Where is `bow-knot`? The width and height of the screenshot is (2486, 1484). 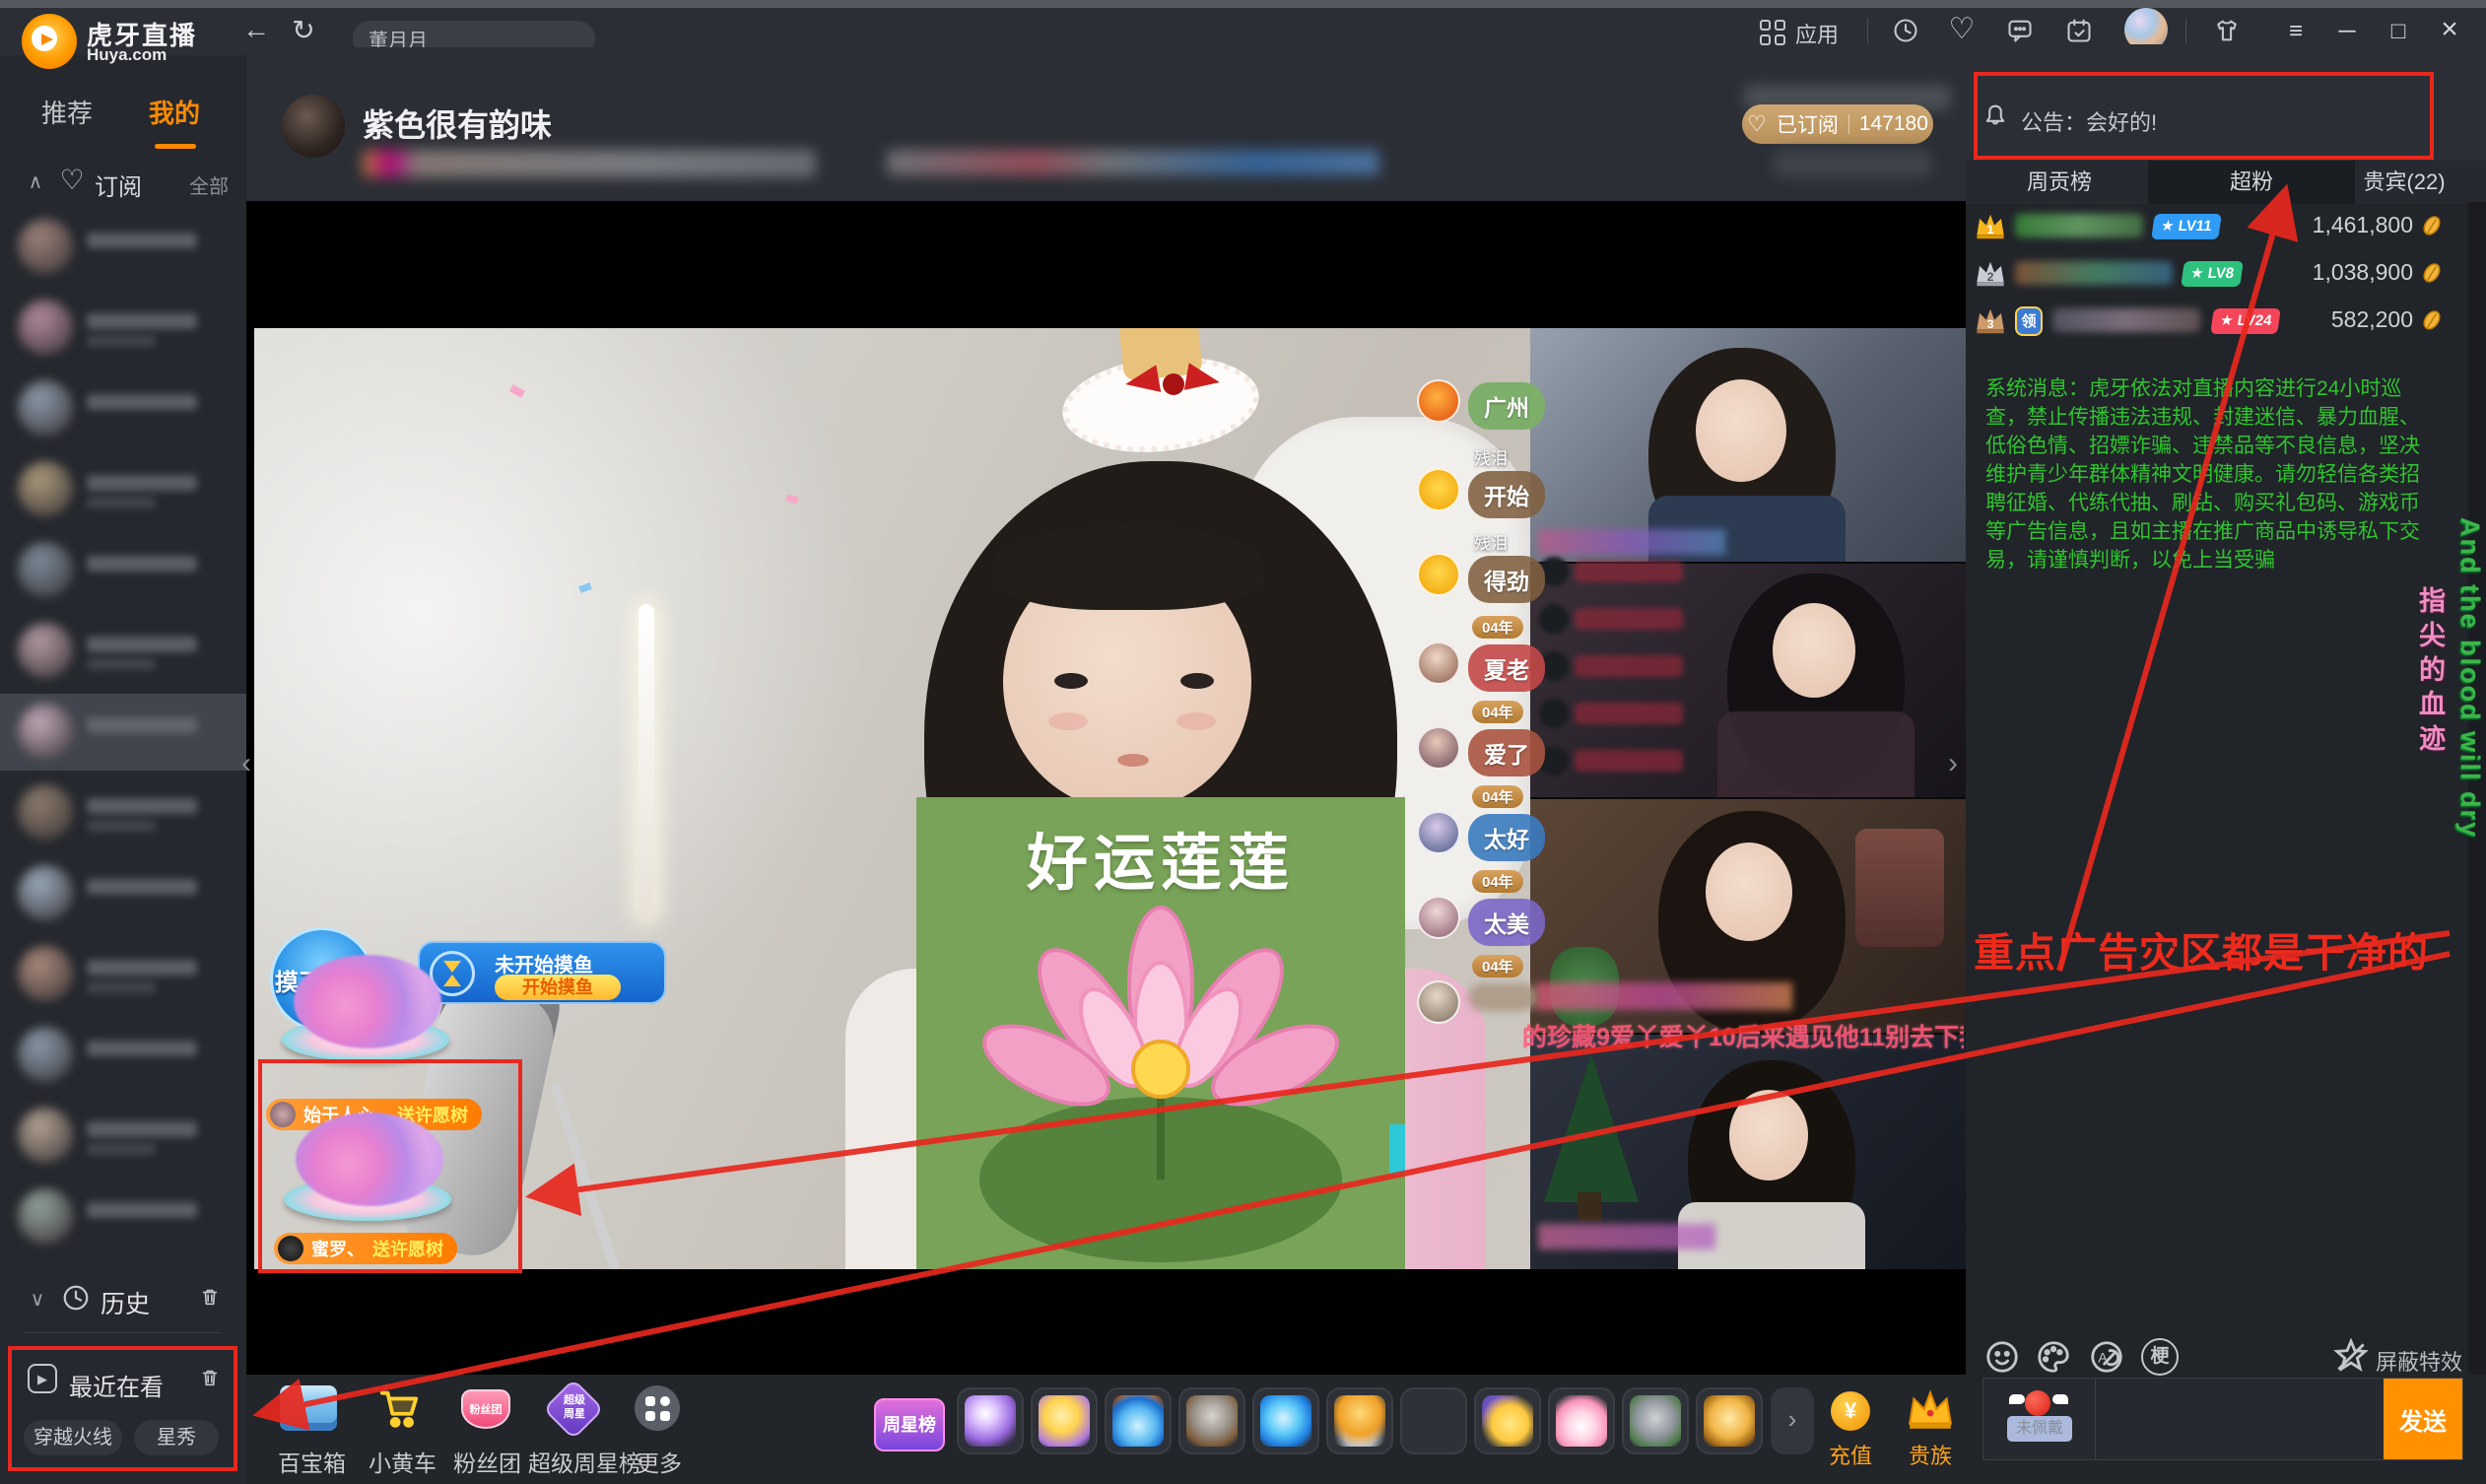
bow-knot is located at coordinates (1173, 384).